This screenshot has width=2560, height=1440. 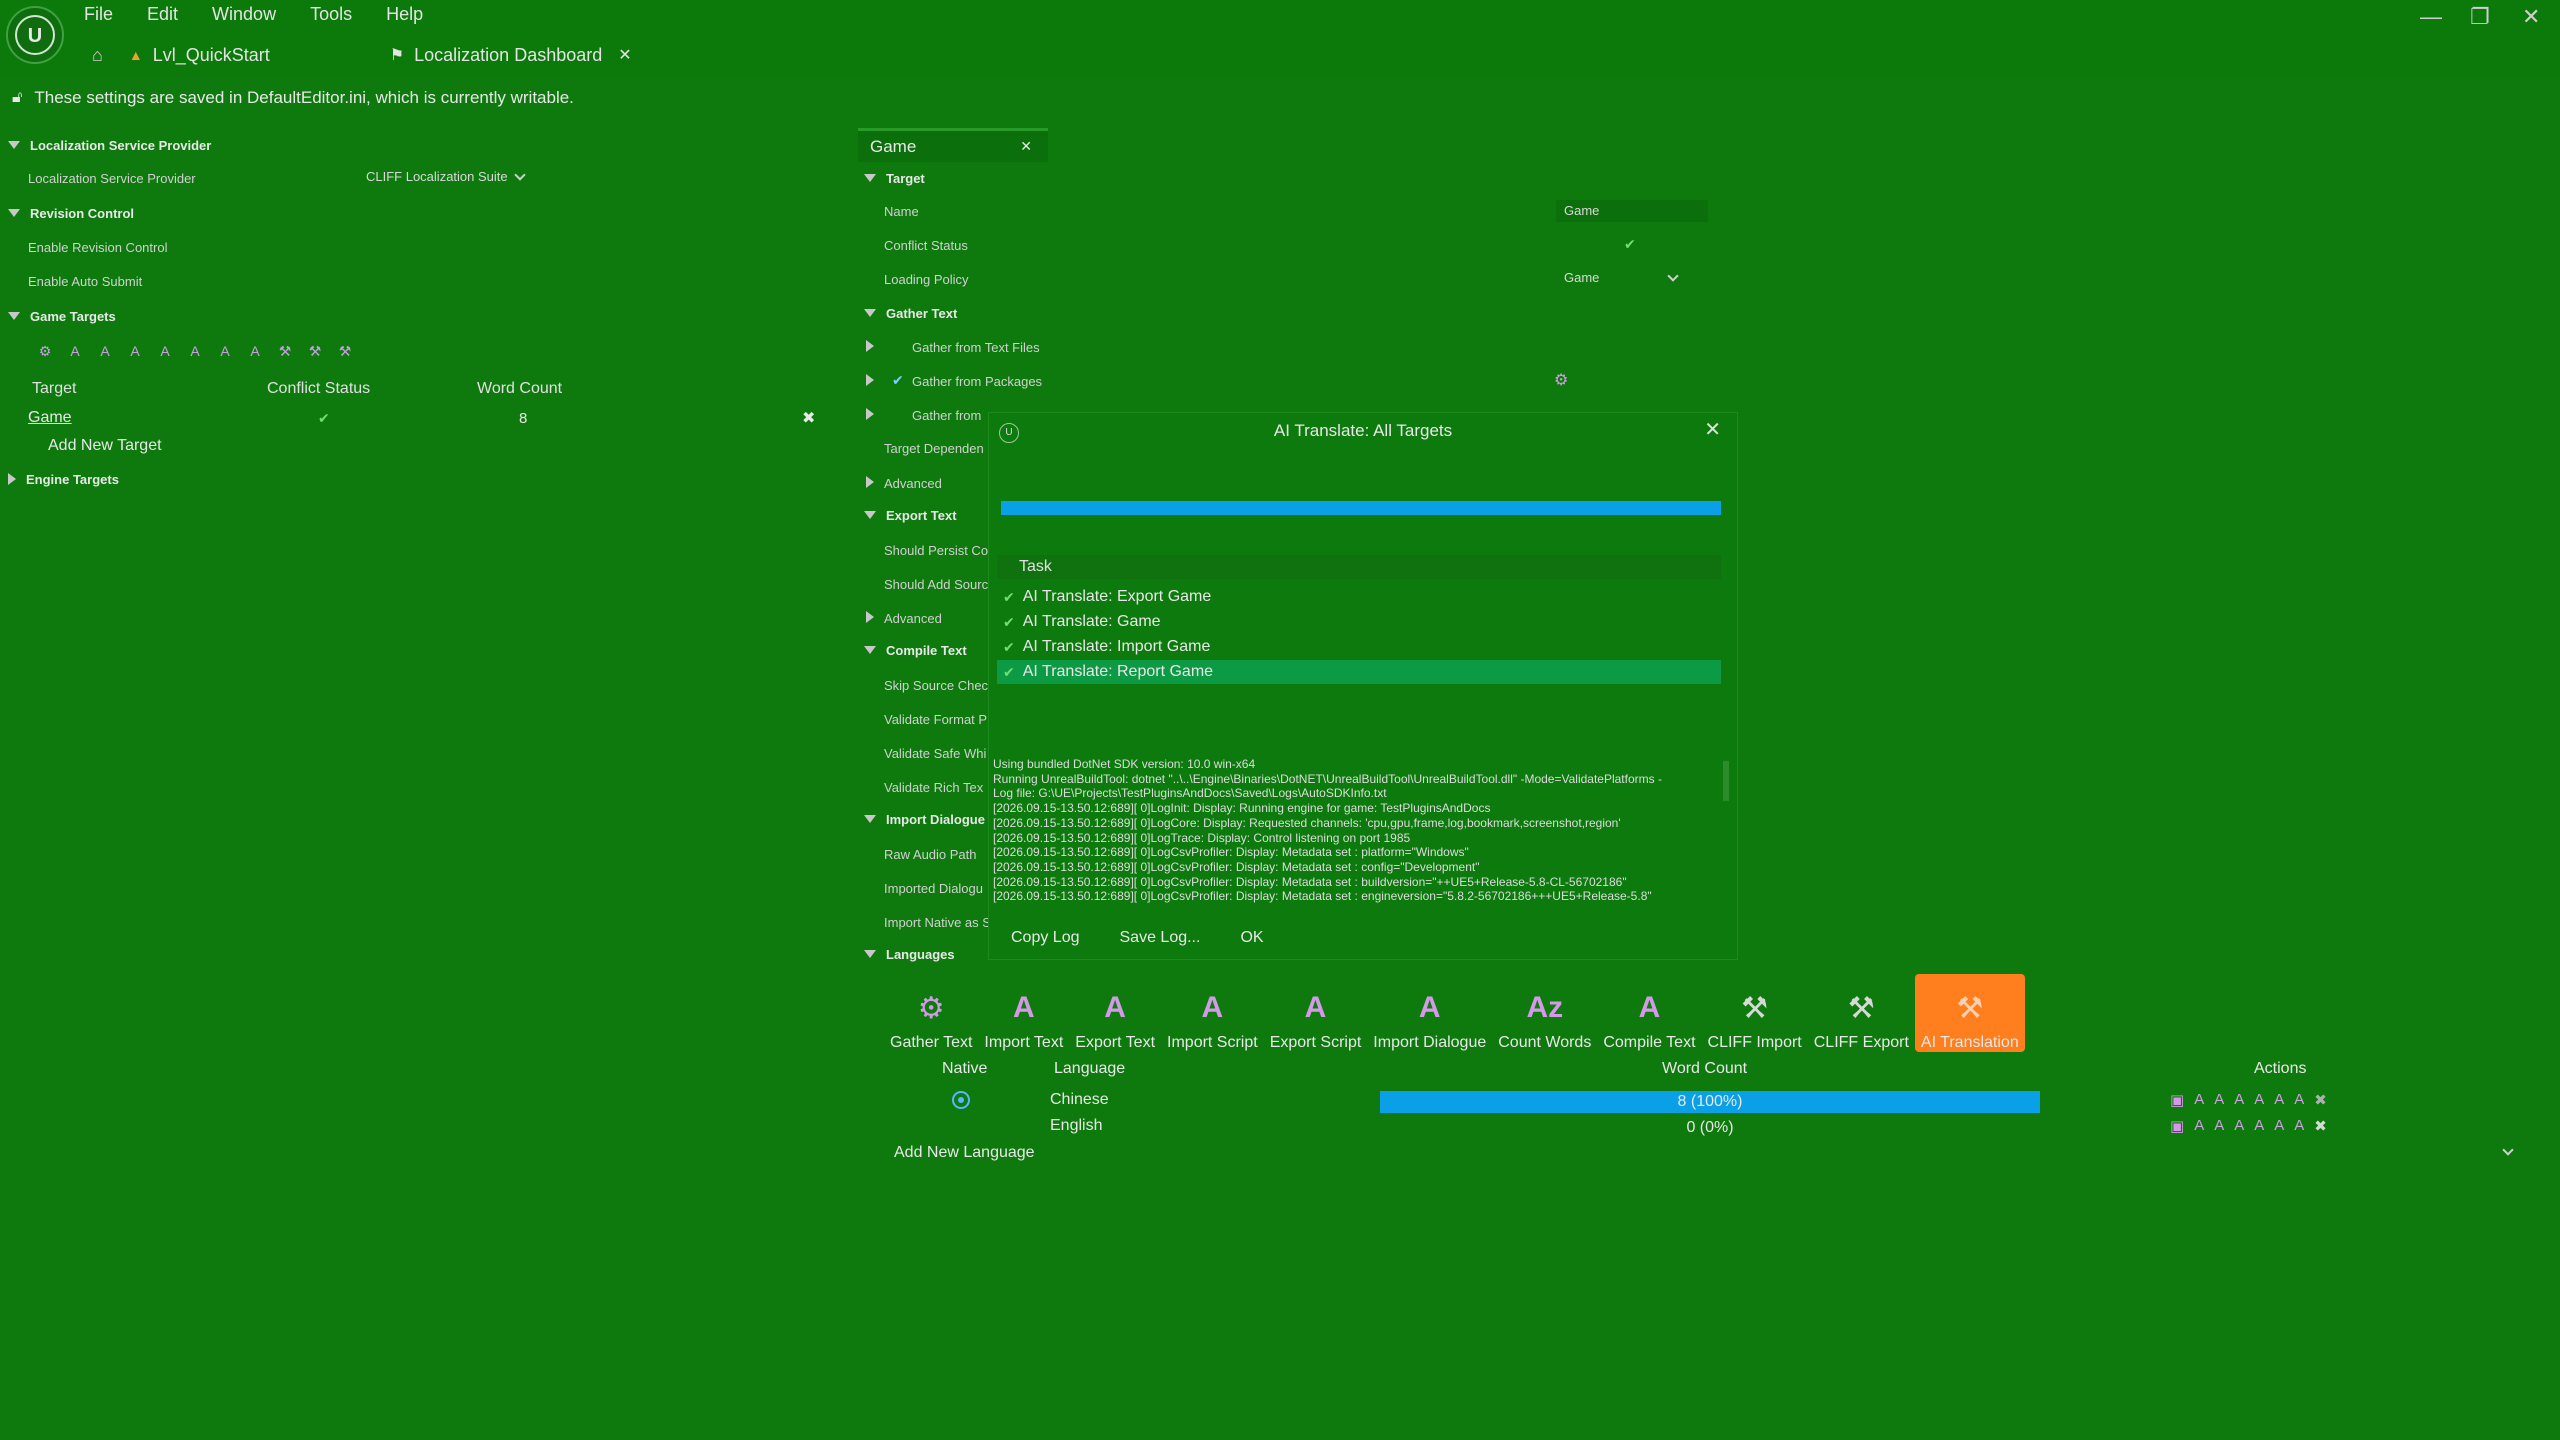 I want to click on menu-help: Help, so click(x=404, y=14).